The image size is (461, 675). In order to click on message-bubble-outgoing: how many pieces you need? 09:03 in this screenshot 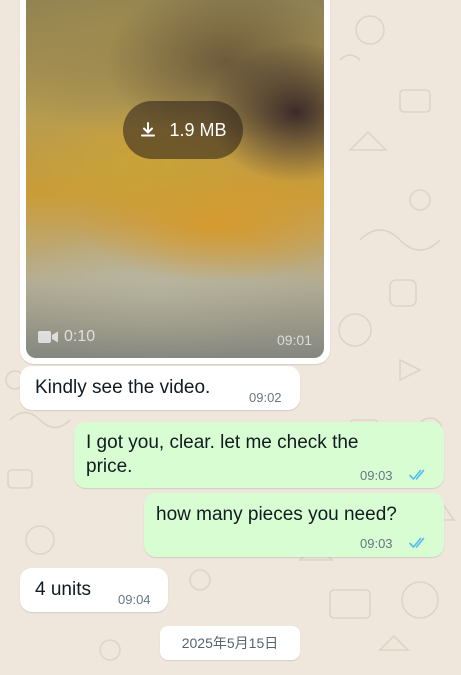, I will do `click(294, 525)`.